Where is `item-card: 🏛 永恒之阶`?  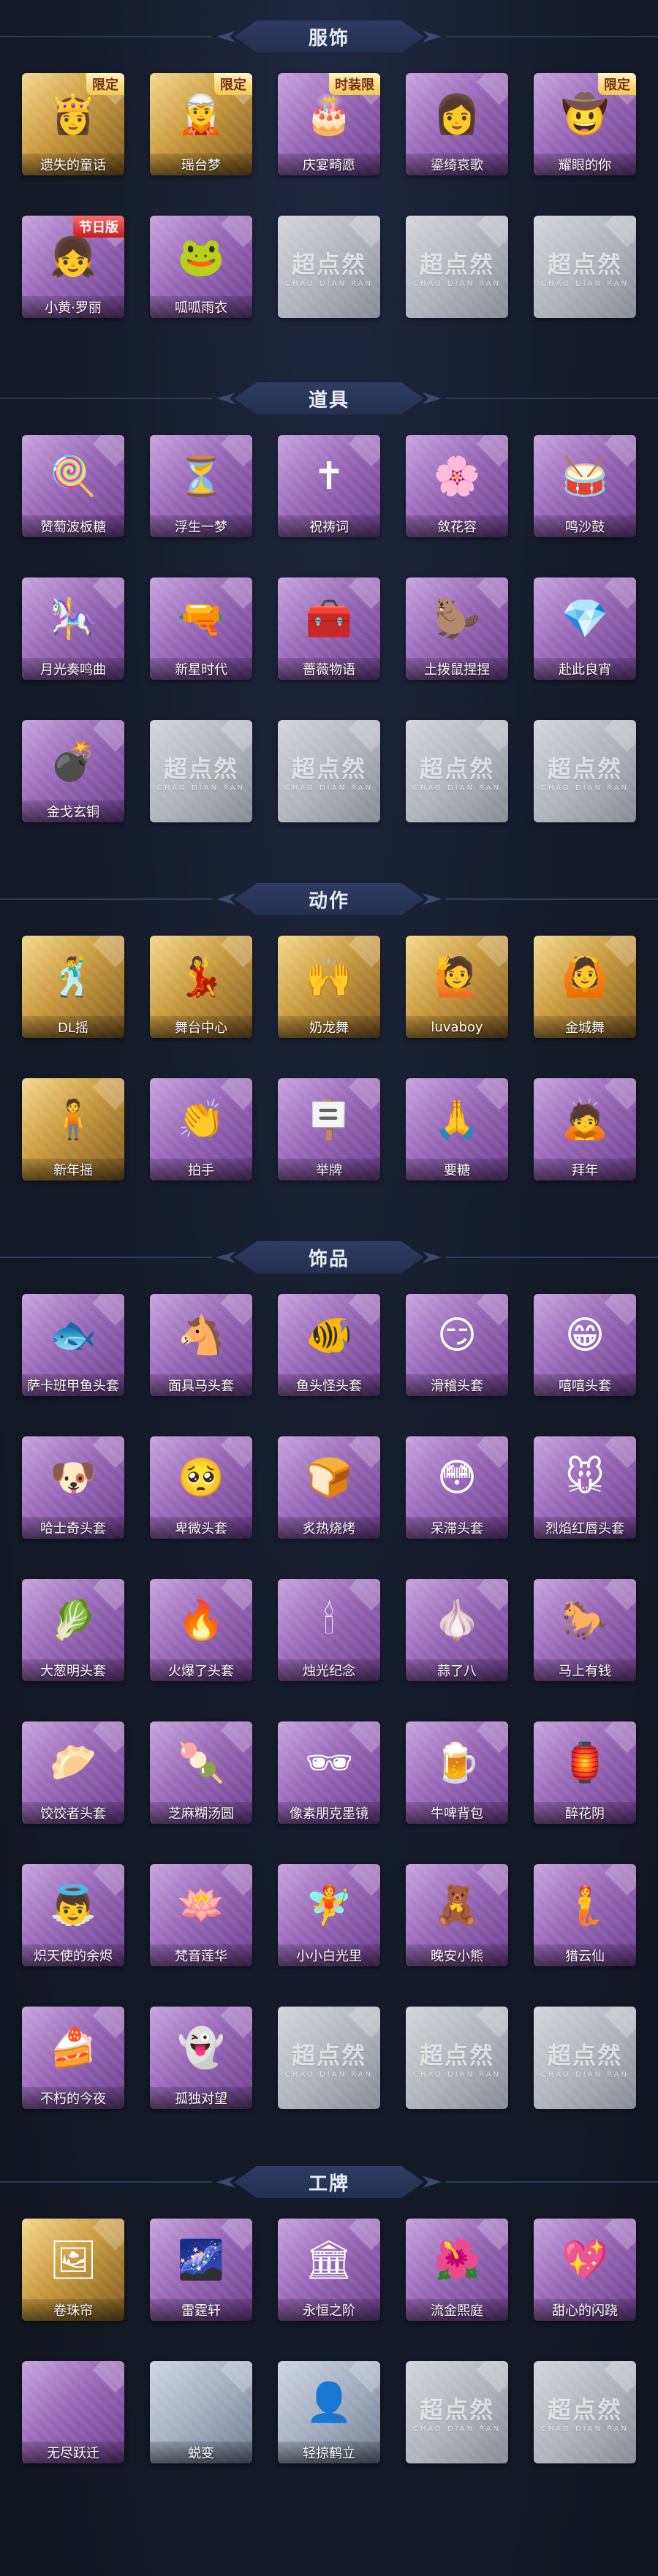 item-card: 🏛 永恒之阶 is located at coordinates (329, 2270).